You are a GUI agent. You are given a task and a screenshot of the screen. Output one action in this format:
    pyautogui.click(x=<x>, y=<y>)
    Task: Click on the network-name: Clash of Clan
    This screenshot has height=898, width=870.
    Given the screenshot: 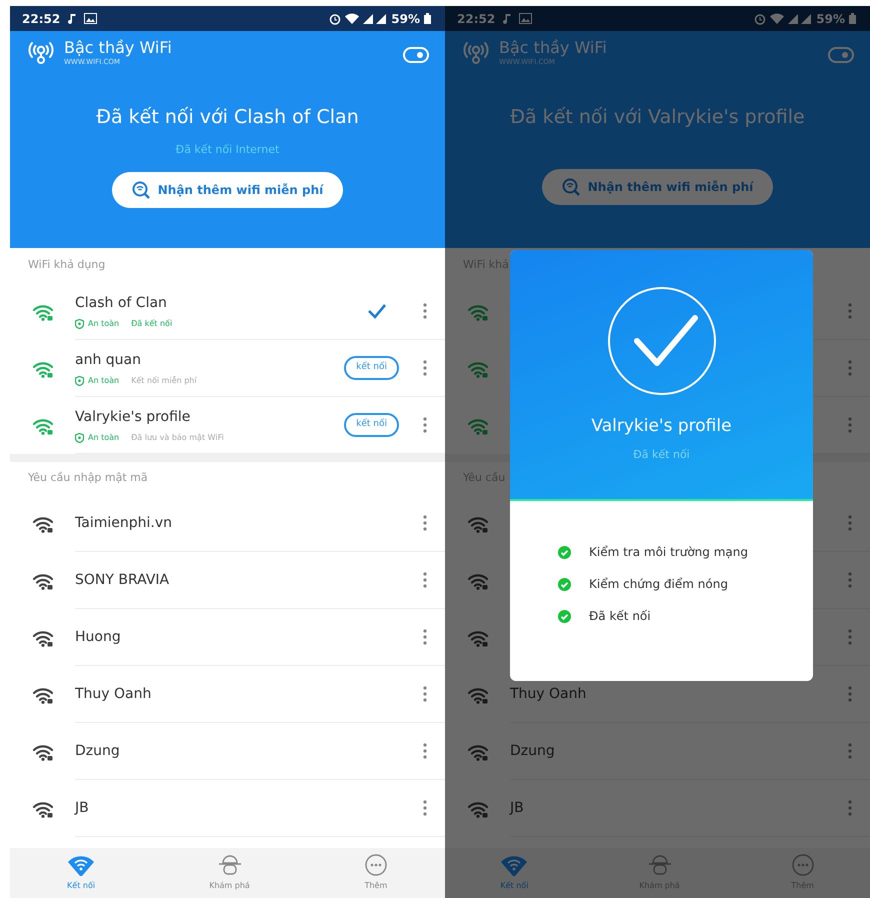 What is the action you would take?
    pyautogui.click(x=221, y=303)
    